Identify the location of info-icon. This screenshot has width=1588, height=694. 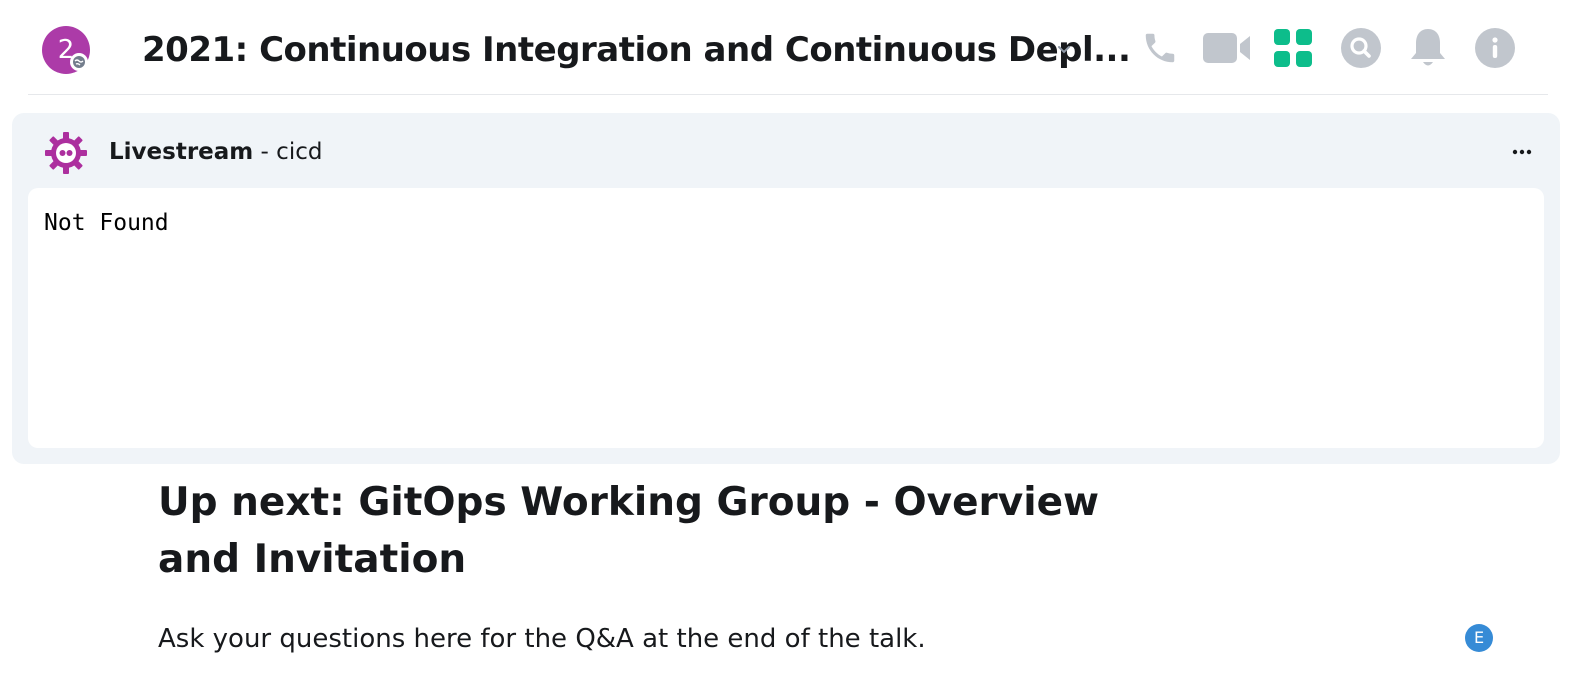
(1495, 50).